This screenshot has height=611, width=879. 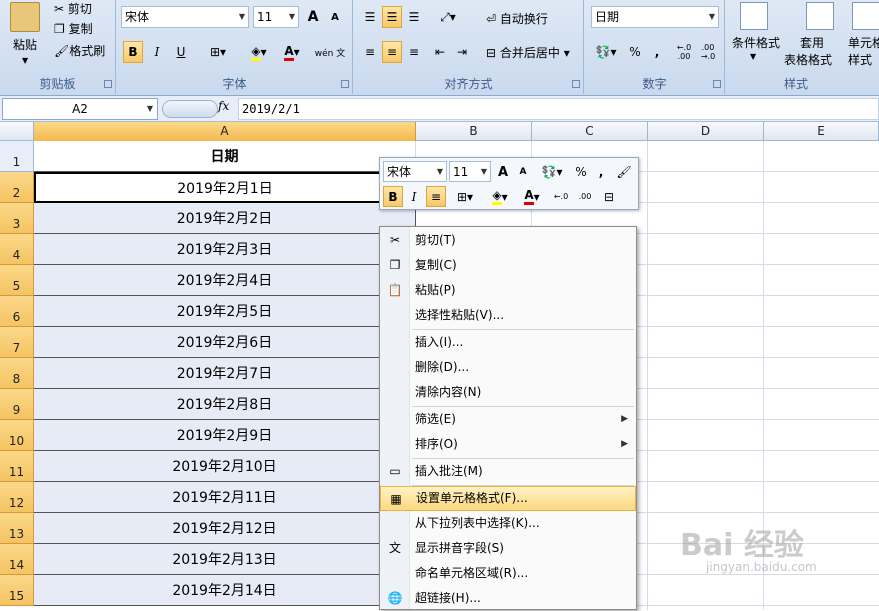 I want to click on row-header-14: 14, so click(x=17, y=559).